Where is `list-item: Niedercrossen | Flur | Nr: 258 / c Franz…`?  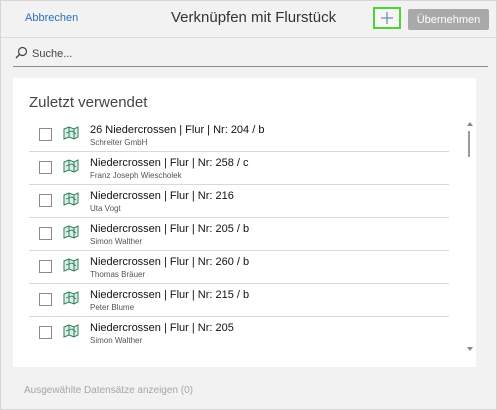 list-item: Niedercrossen | Flur | Nr: 258 / c Franz… is located at coordinates (244, 168).